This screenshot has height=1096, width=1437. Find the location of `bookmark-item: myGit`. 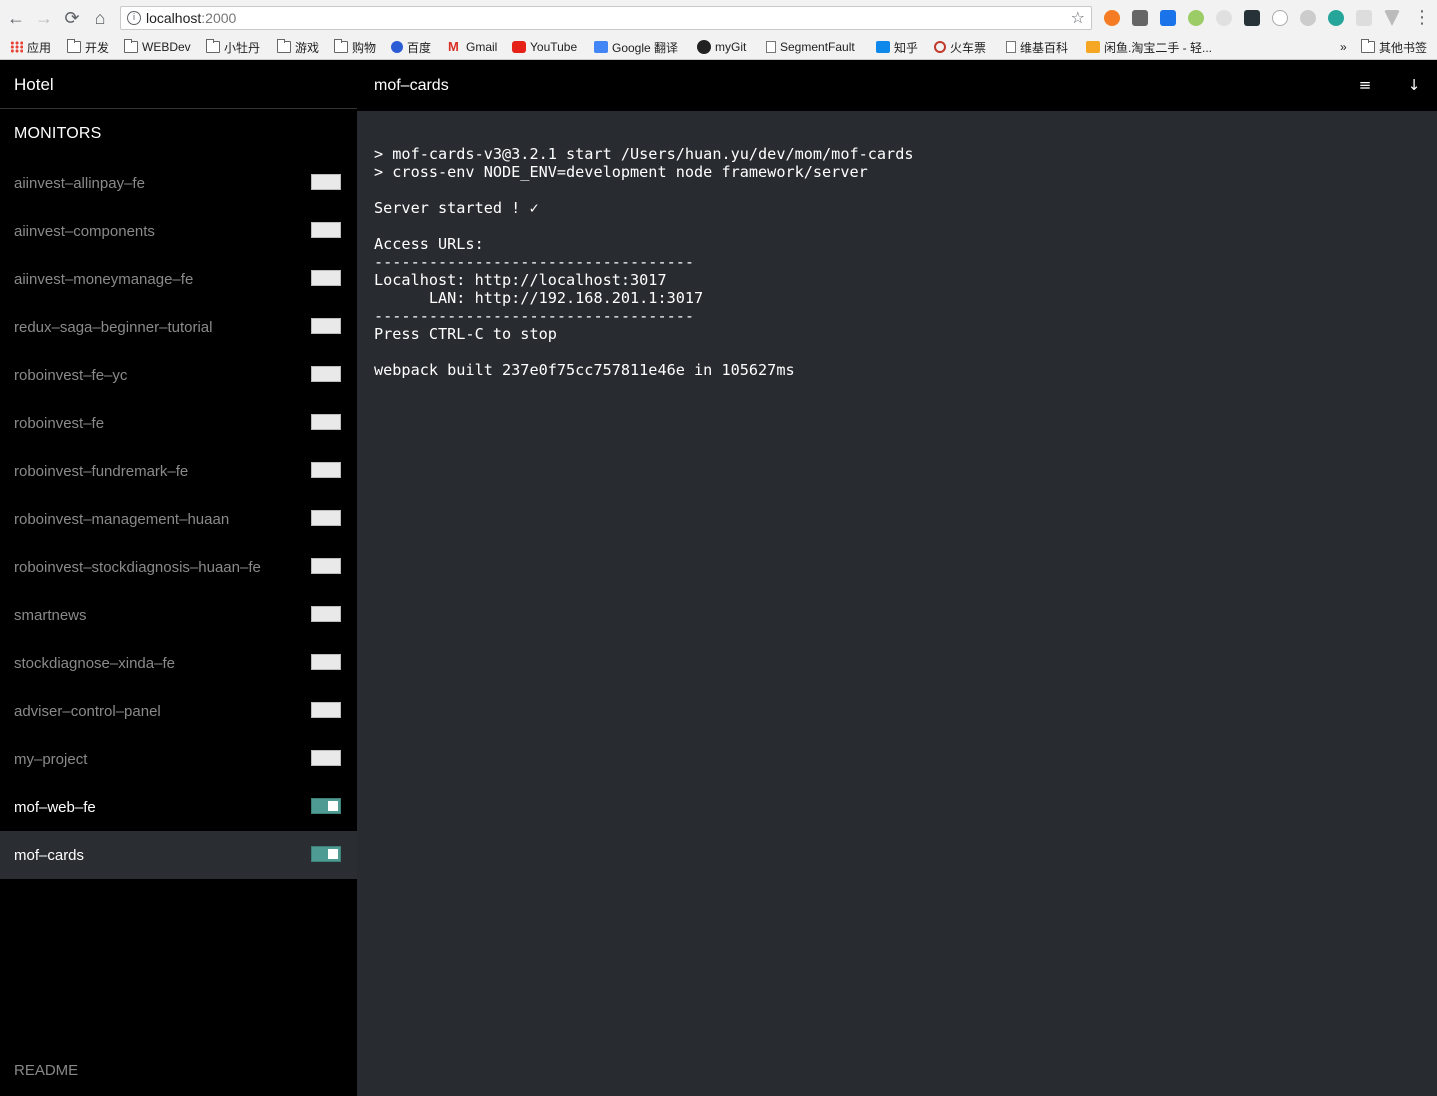

bookmark-item: myGit is located at coordinates (721, 47).